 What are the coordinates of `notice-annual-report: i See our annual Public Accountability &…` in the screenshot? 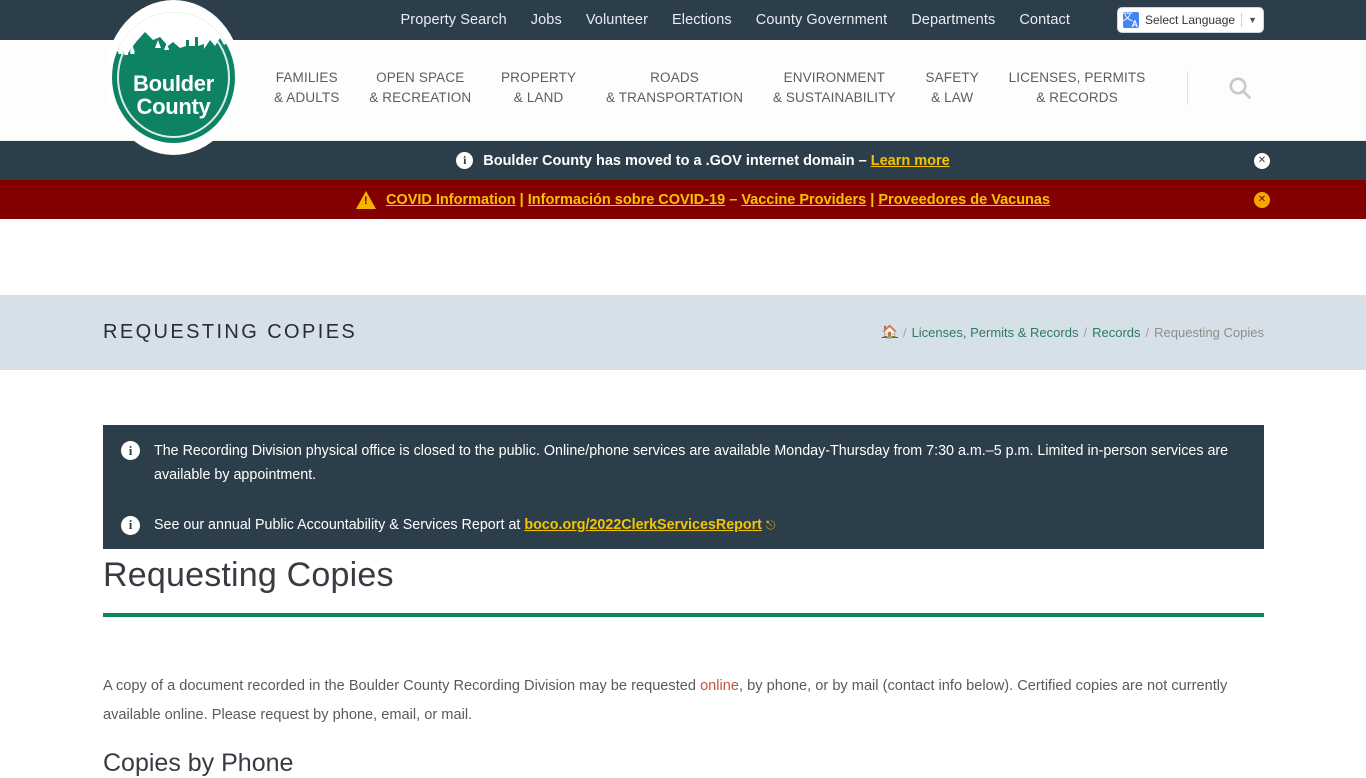 It's located at (683, 525).